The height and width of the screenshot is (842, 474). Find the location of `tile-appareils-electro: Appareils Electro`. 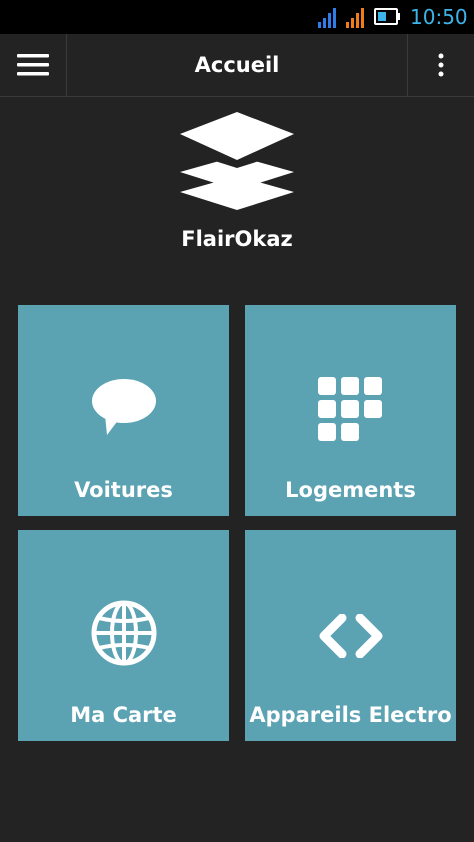

tile-appareils-electro: Appareils Electro is located at coordinates (350, 635).